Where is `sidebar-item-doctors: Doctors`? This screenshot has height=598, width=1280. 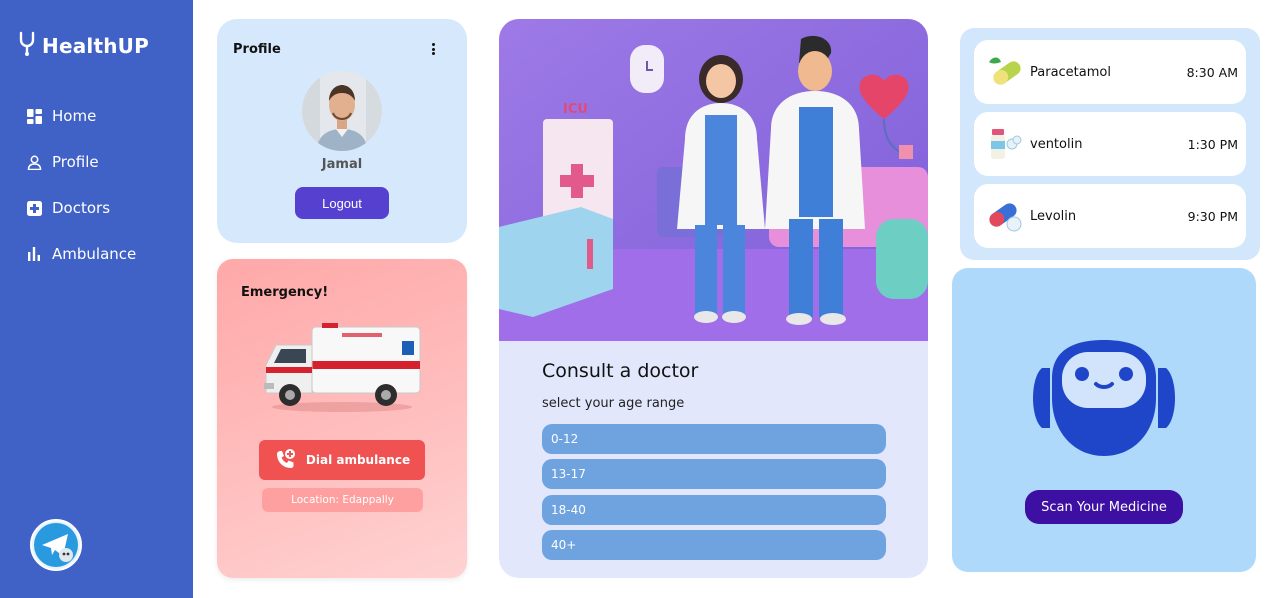 sidebar-item-doctors: Doctors is located at coordinates (81, 208).